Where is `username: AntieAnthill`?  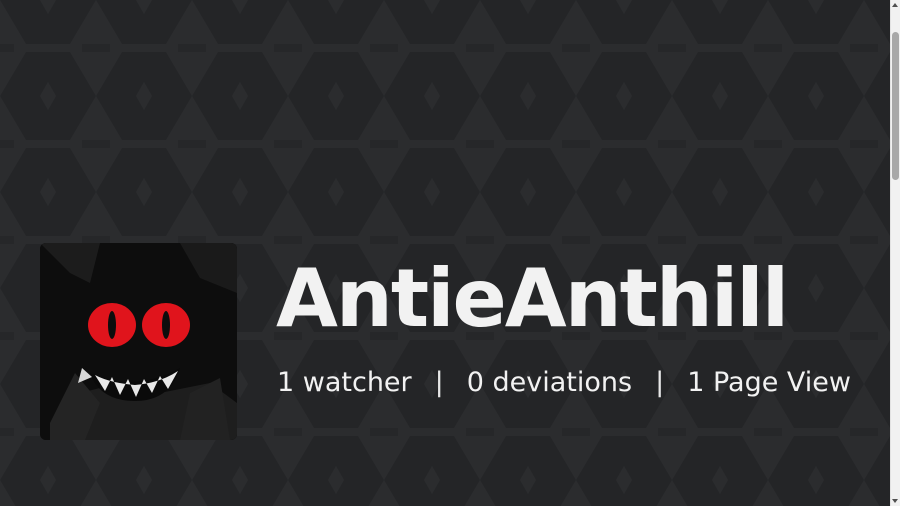
username: AntieAnthill is located at coordinates (532, 298).